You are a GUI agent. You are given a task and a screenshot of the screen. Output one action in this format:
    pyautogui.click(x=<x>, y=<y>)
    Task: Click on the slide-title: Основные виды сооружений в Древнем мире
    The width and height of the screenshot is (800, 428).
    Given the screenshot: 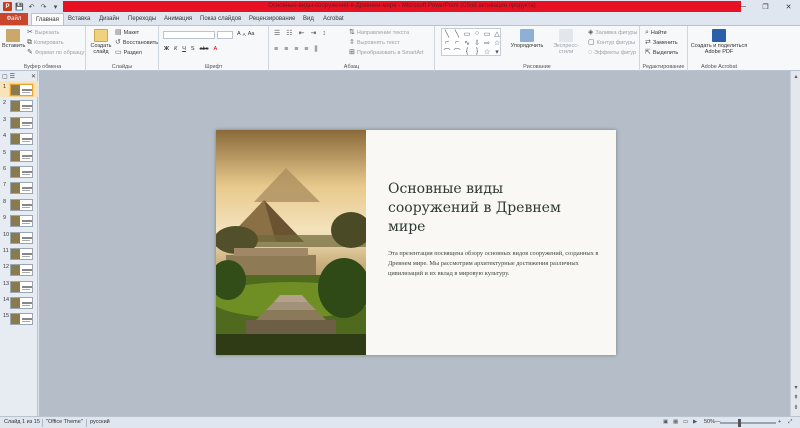 What is the action you would take?
    pyautogui.click(x=488, y=208)
    